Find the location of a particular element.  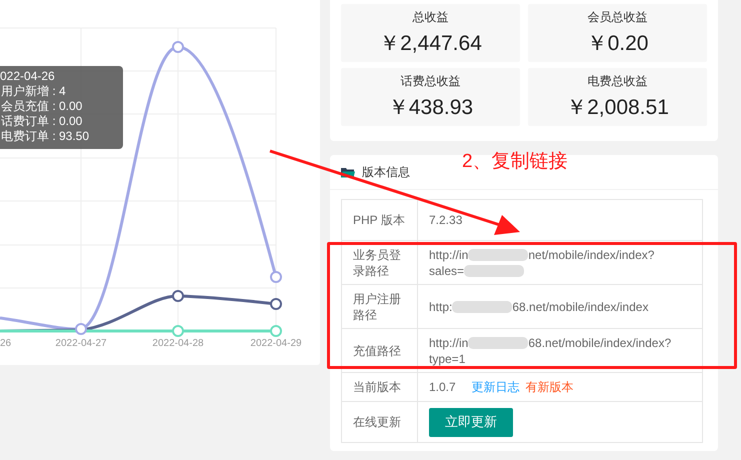

url-text: 68.net/mobile/index/index? is located at coordinates (600, 343).